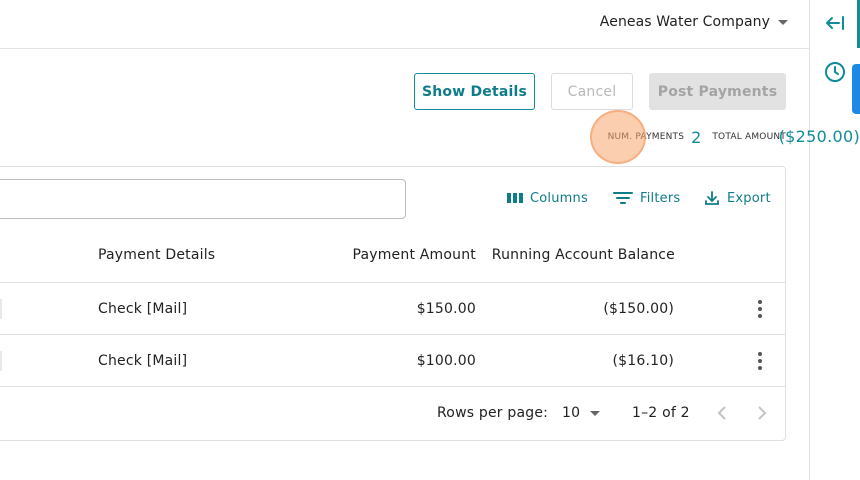 The image size is (860, 480). I want to click on clock-icon, so click(835, 74).